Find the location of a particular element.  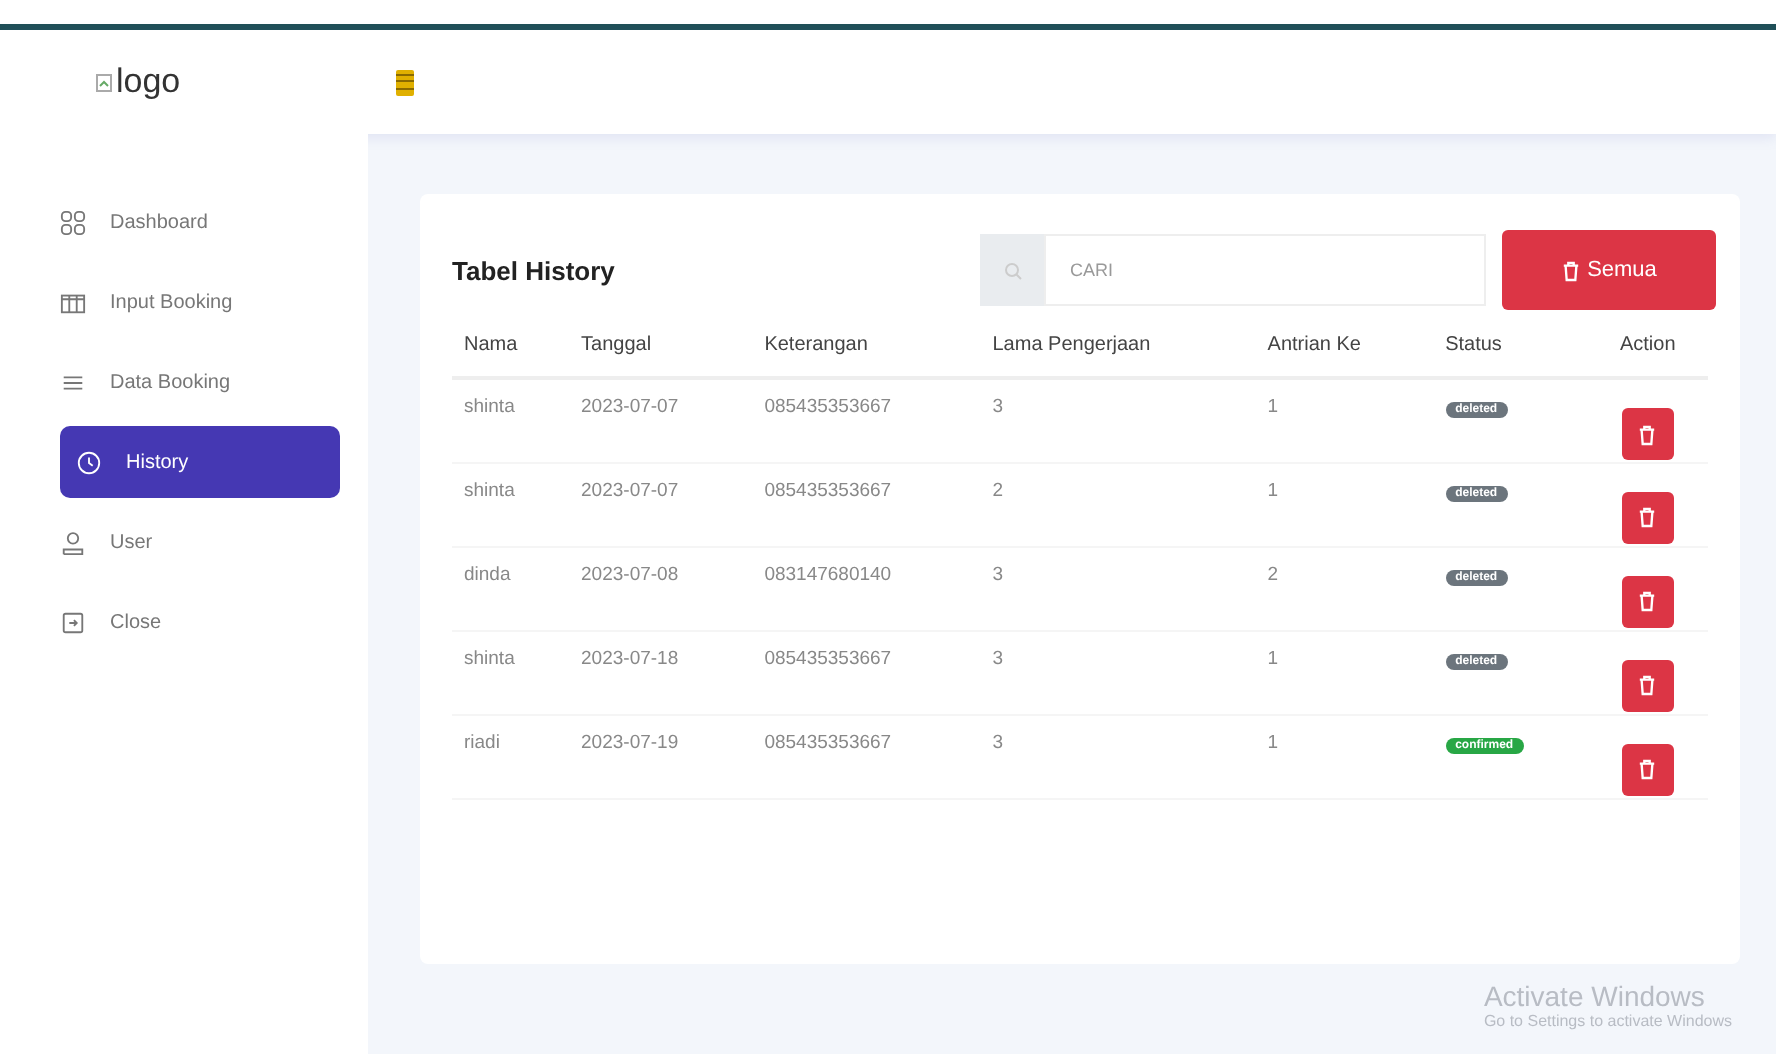

logo-alt-text: logo is located at coordinates (148, 82).